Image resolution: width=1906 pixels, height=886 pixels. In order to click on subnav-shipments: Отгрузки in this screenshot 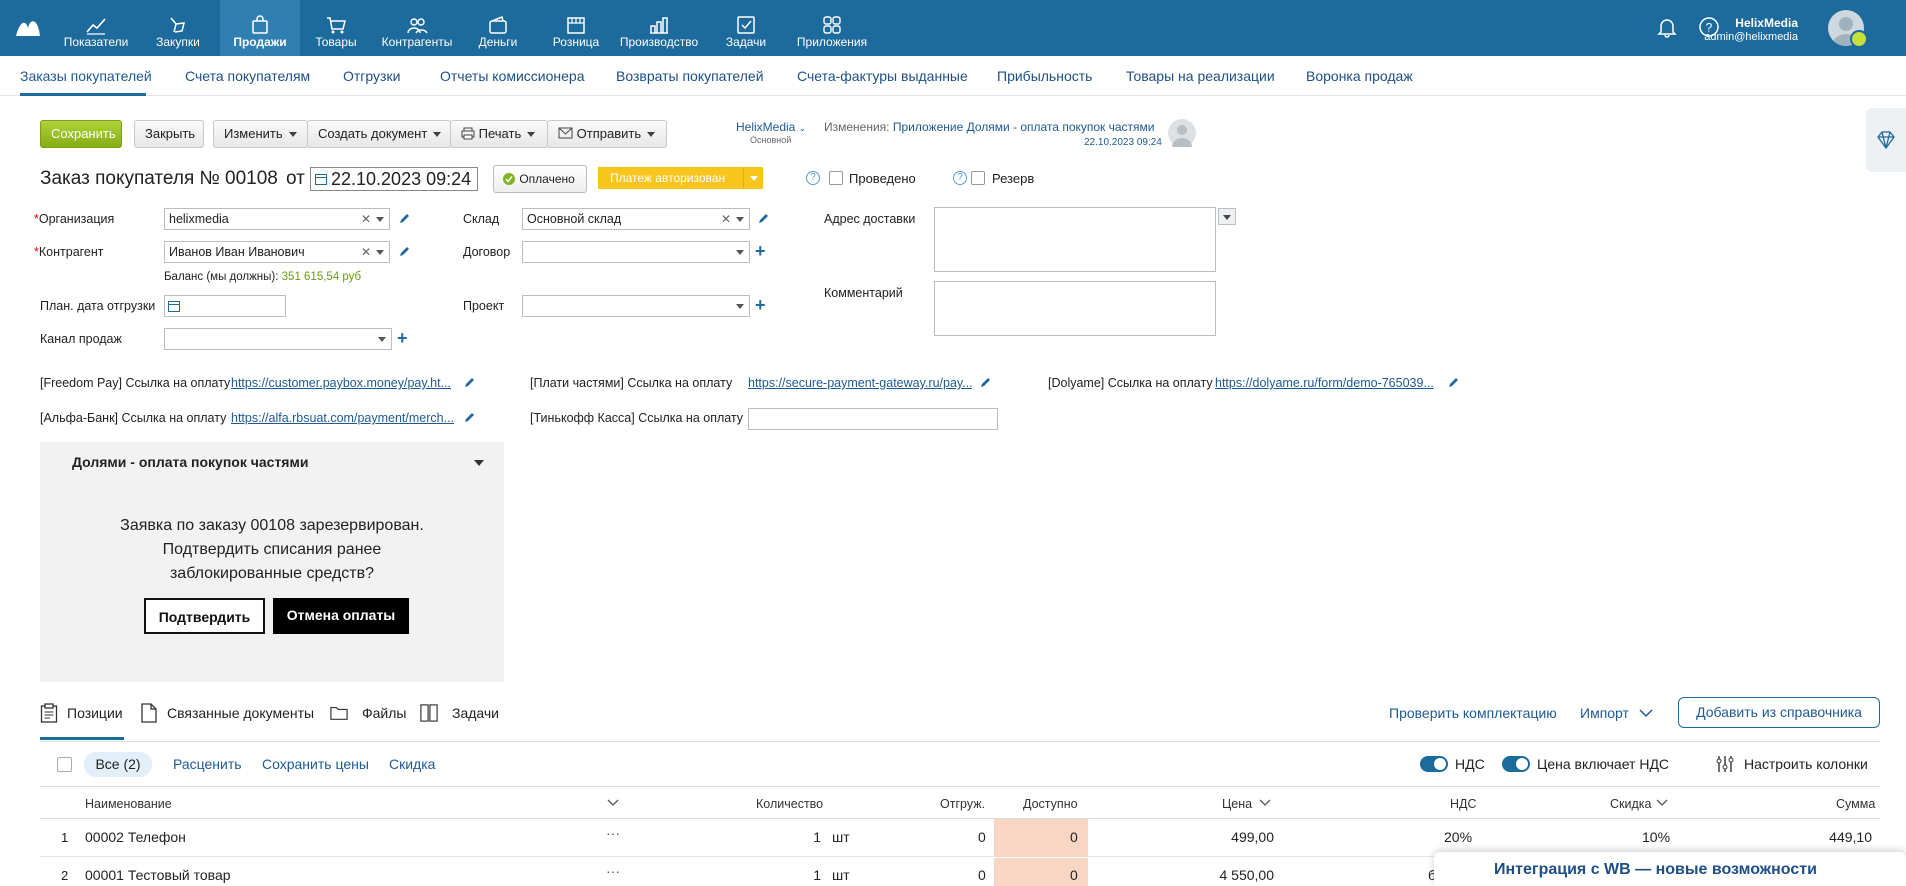, I will do `click(371, 76)`.